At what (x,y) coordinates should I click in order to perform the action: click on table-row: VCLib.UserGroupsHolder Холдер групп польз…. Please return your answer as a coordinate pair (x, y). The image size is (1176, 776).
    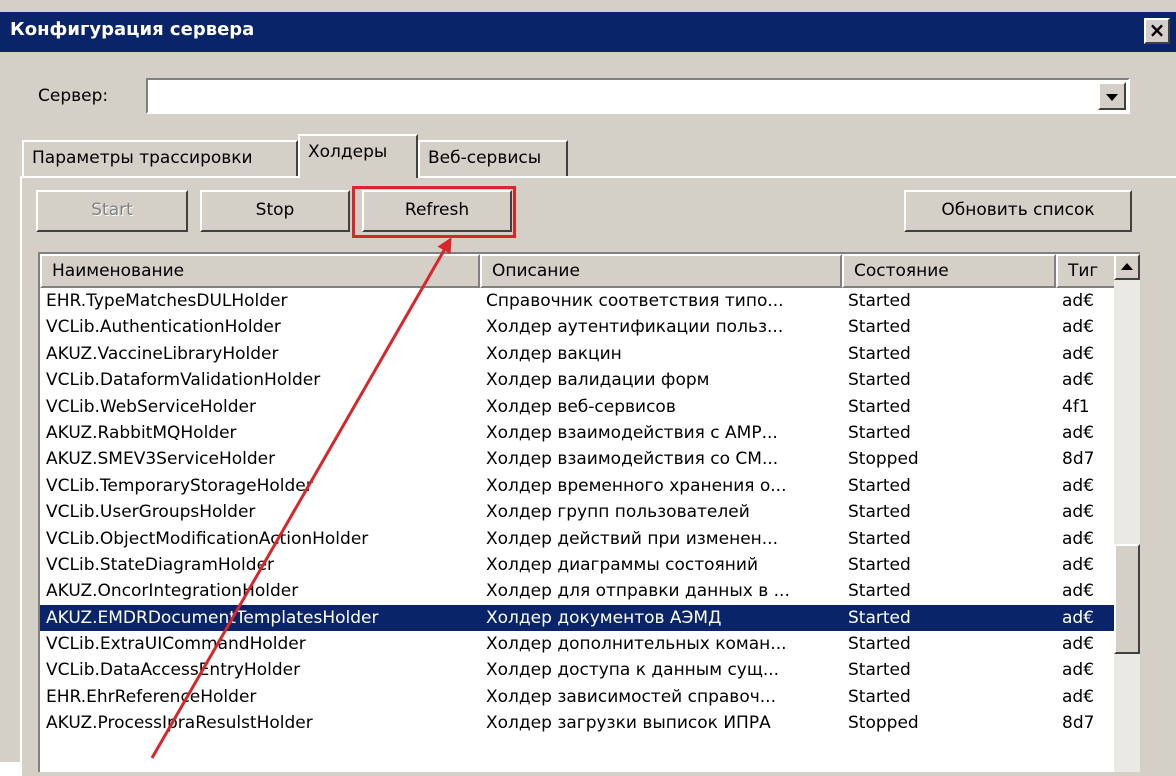
    Looking at the image, I should click on (580, 512).